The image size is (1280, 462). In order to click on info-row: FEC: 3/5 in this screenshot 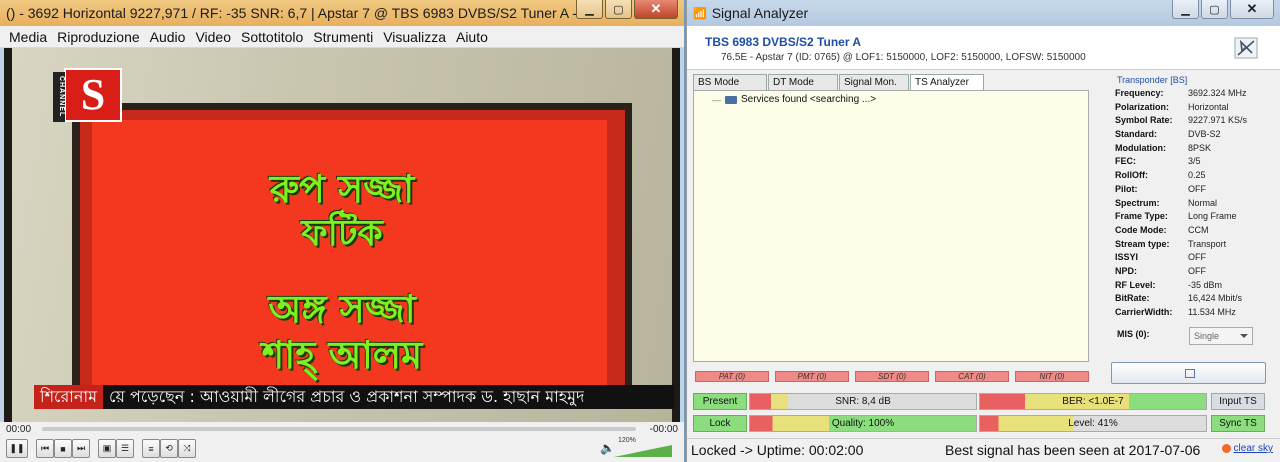, I will do `click(1191, 163)`.